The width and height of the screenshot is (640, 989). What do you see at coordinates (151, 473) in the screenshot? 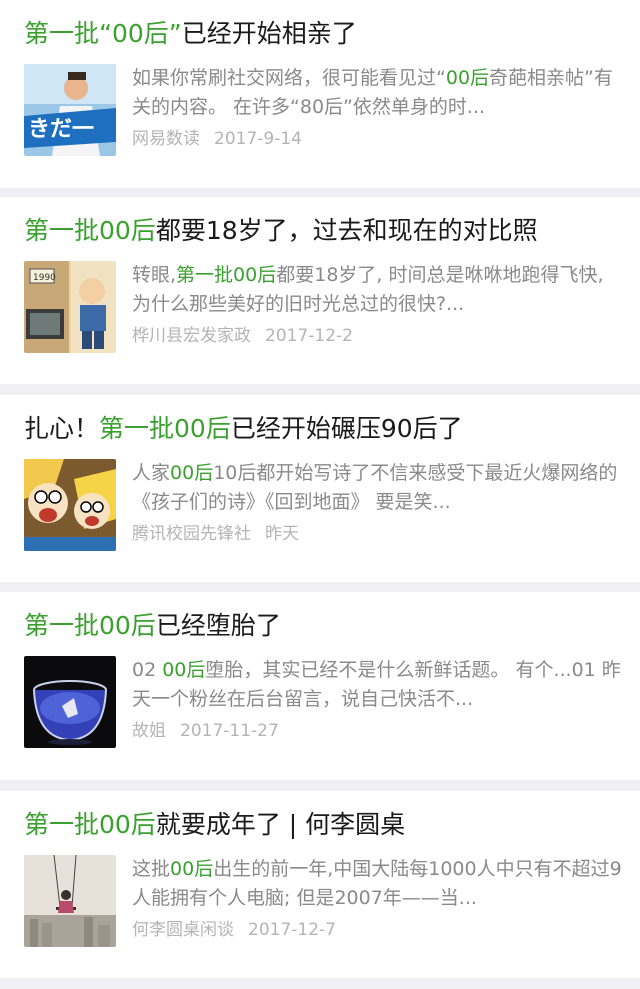
I see `text-segment: 人家` at bounding box center [151, 473].